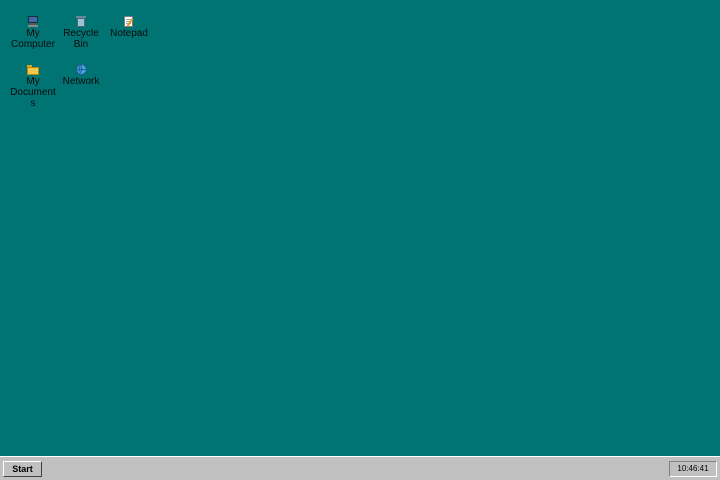 This screenshot has height=480, width=720. I want to click on taskbar: Start 10:46:41, so click(360, 468).